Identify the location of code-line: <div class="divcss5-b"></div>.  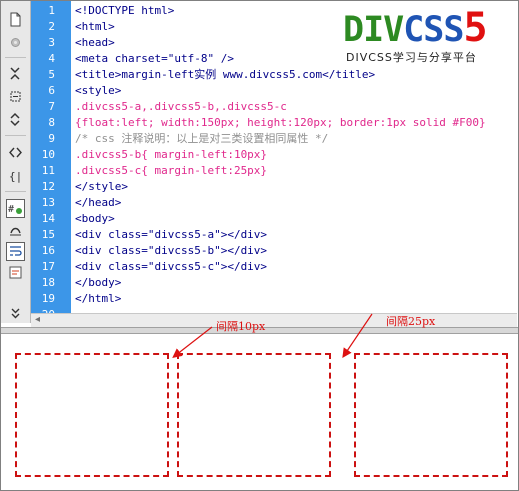
(171, 251).